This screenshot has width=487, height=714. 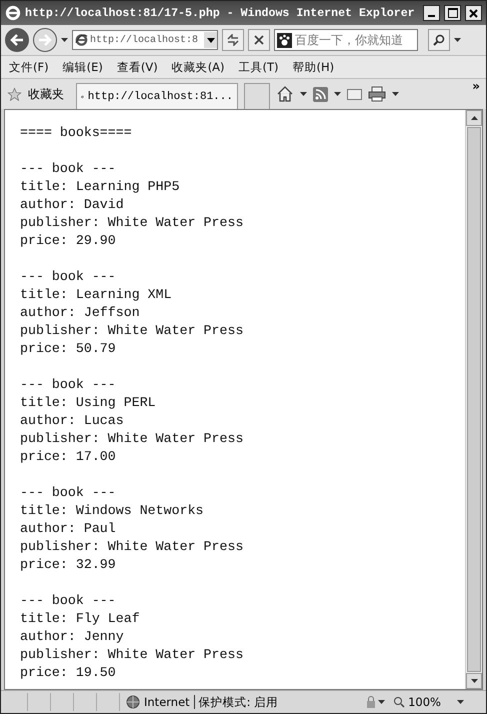 I want to click on book-field: author: David, so click(x=242, y=205).